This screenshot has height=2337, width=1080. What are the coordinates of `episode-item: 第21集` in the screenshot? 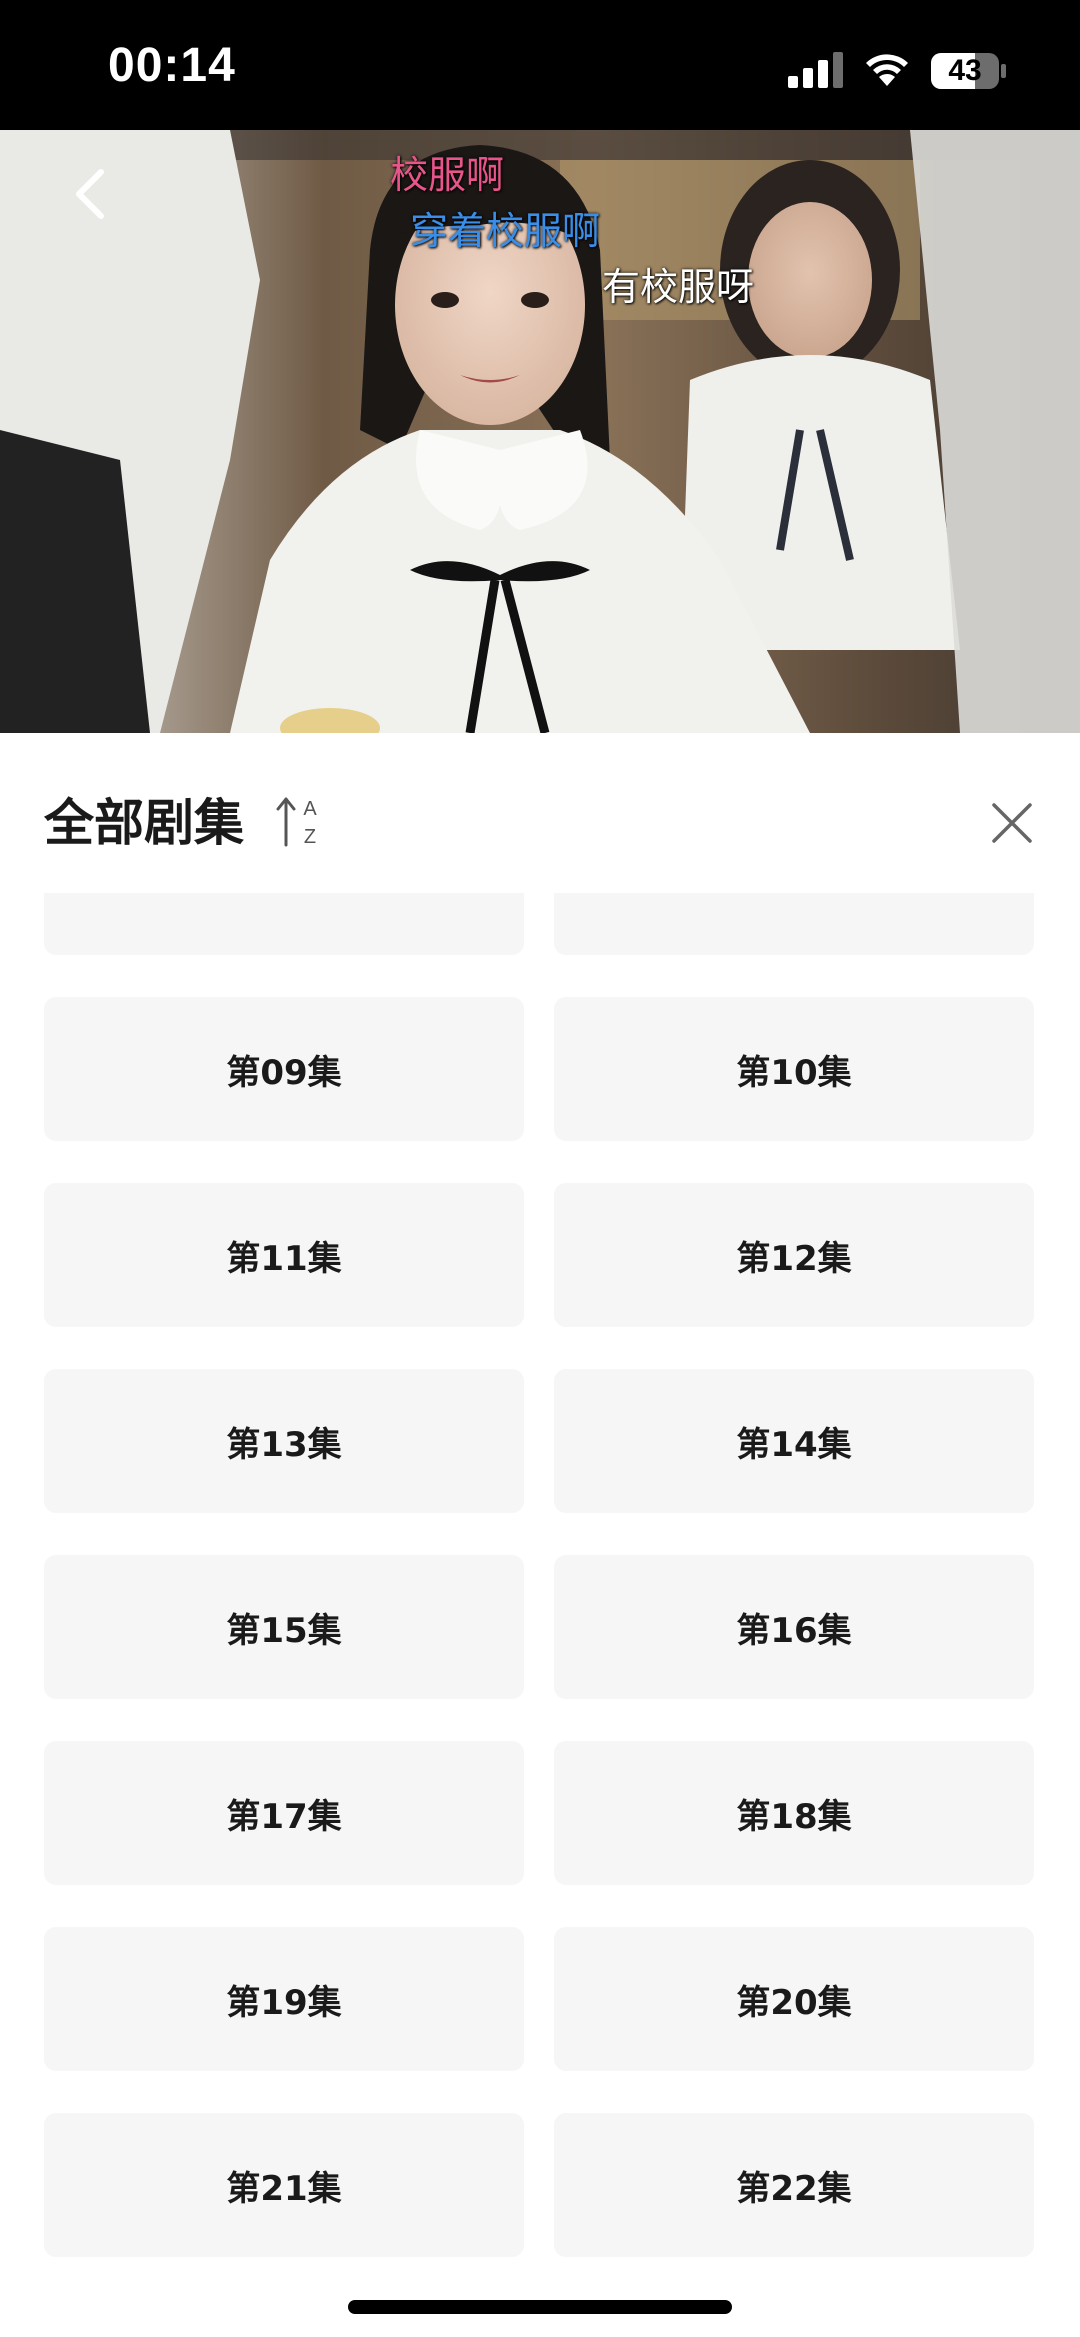 It's located at (284, 2185).